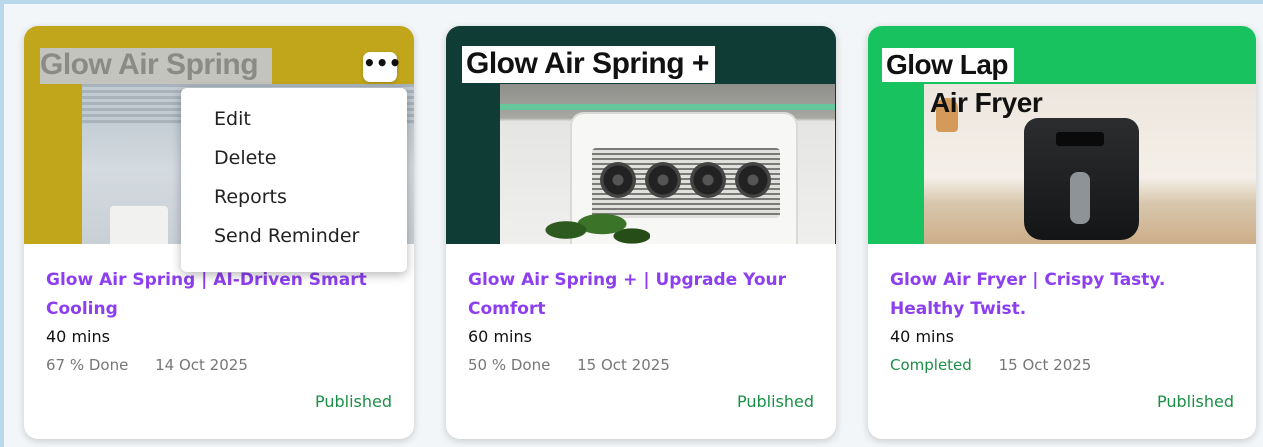  What do you see at coordinates (294, 125) in the screenshot?
I see `menu-item-edit: Edit` at bounding box center [294, 125].